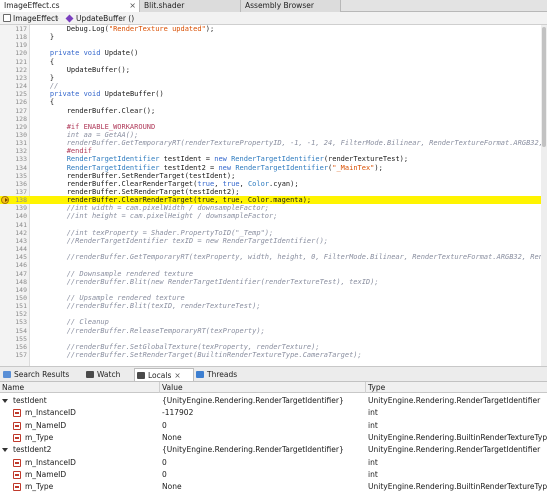  What do you see at coordinates (273, 135) in the screenshot?
I see `code-line: 130 int aa = GetAA();` at bounding box center [273, 135].